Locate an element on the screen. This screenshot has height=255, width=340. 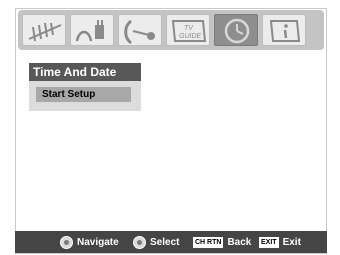
antenna-icon is located at coordinates (45, 32).